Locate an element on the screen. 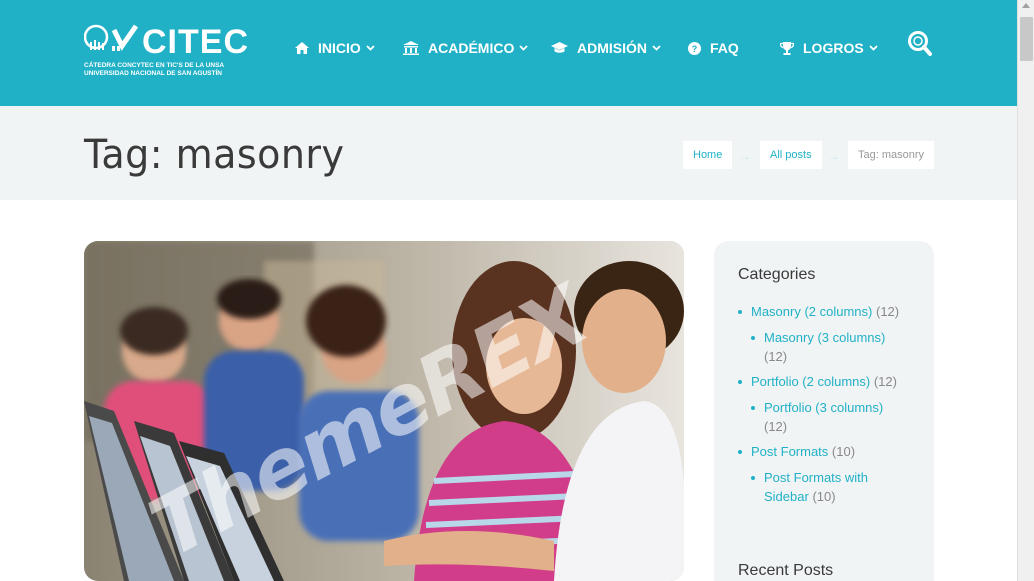 The height and width of the screenshot is (581, 1034). nav-item-label: FAQ is located at coordinates (724, 48).